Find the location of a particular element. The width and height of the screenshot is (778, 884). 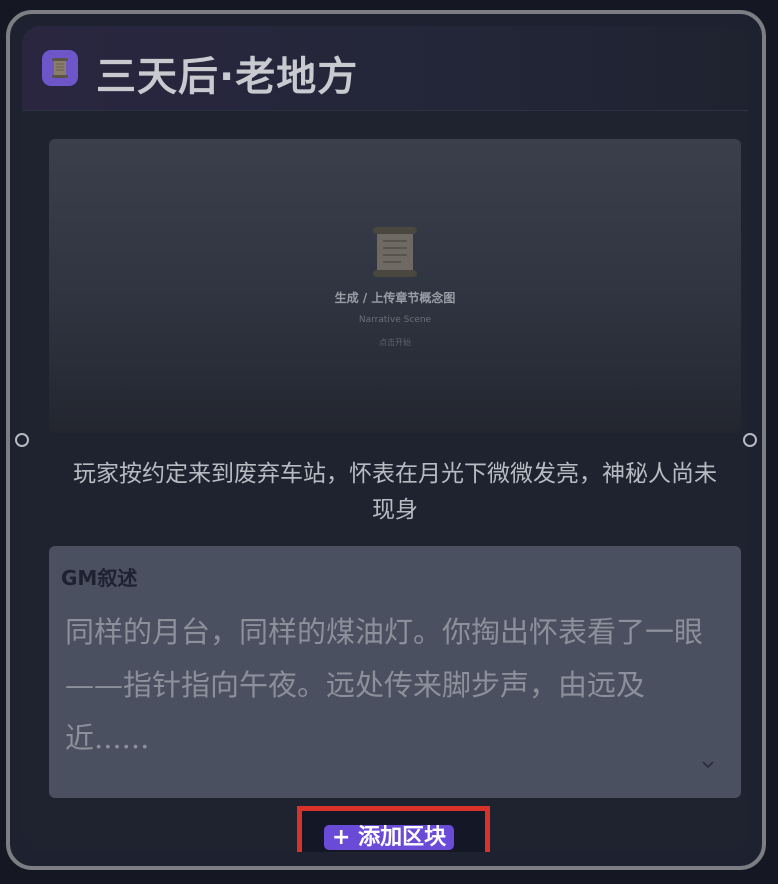

gm-block-label: GM叙述 is located at coordinates (99, 578).